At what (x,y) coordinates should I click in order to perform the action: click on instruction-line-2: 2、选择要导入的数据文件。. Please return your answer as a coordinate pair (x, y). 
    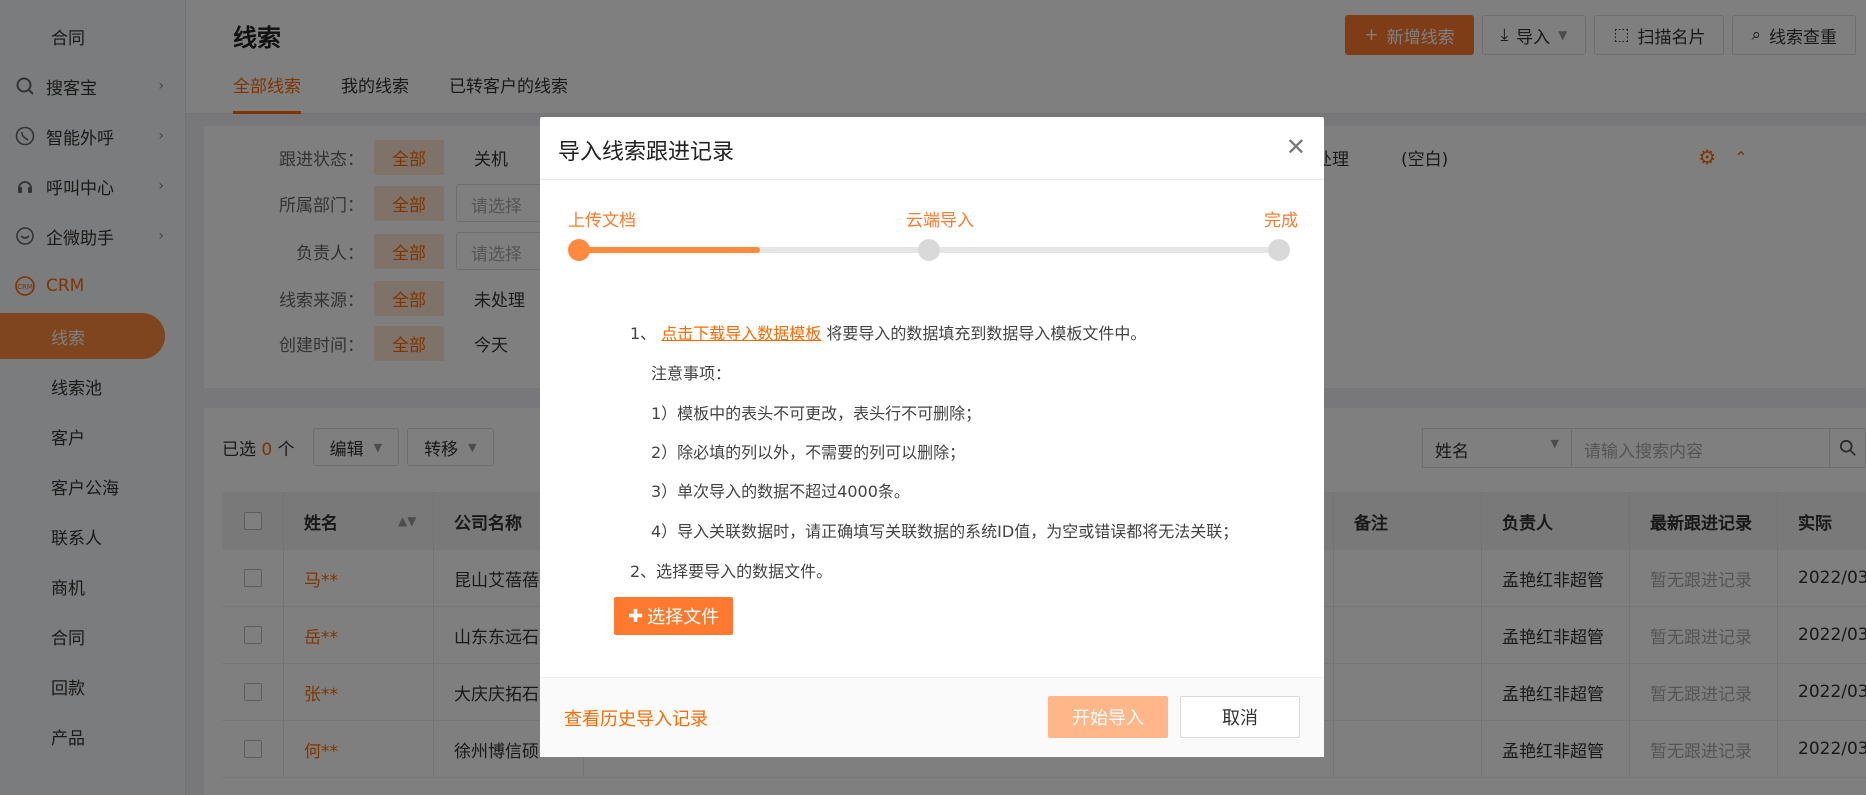
    Looking at the image, I should click on (731, 571).